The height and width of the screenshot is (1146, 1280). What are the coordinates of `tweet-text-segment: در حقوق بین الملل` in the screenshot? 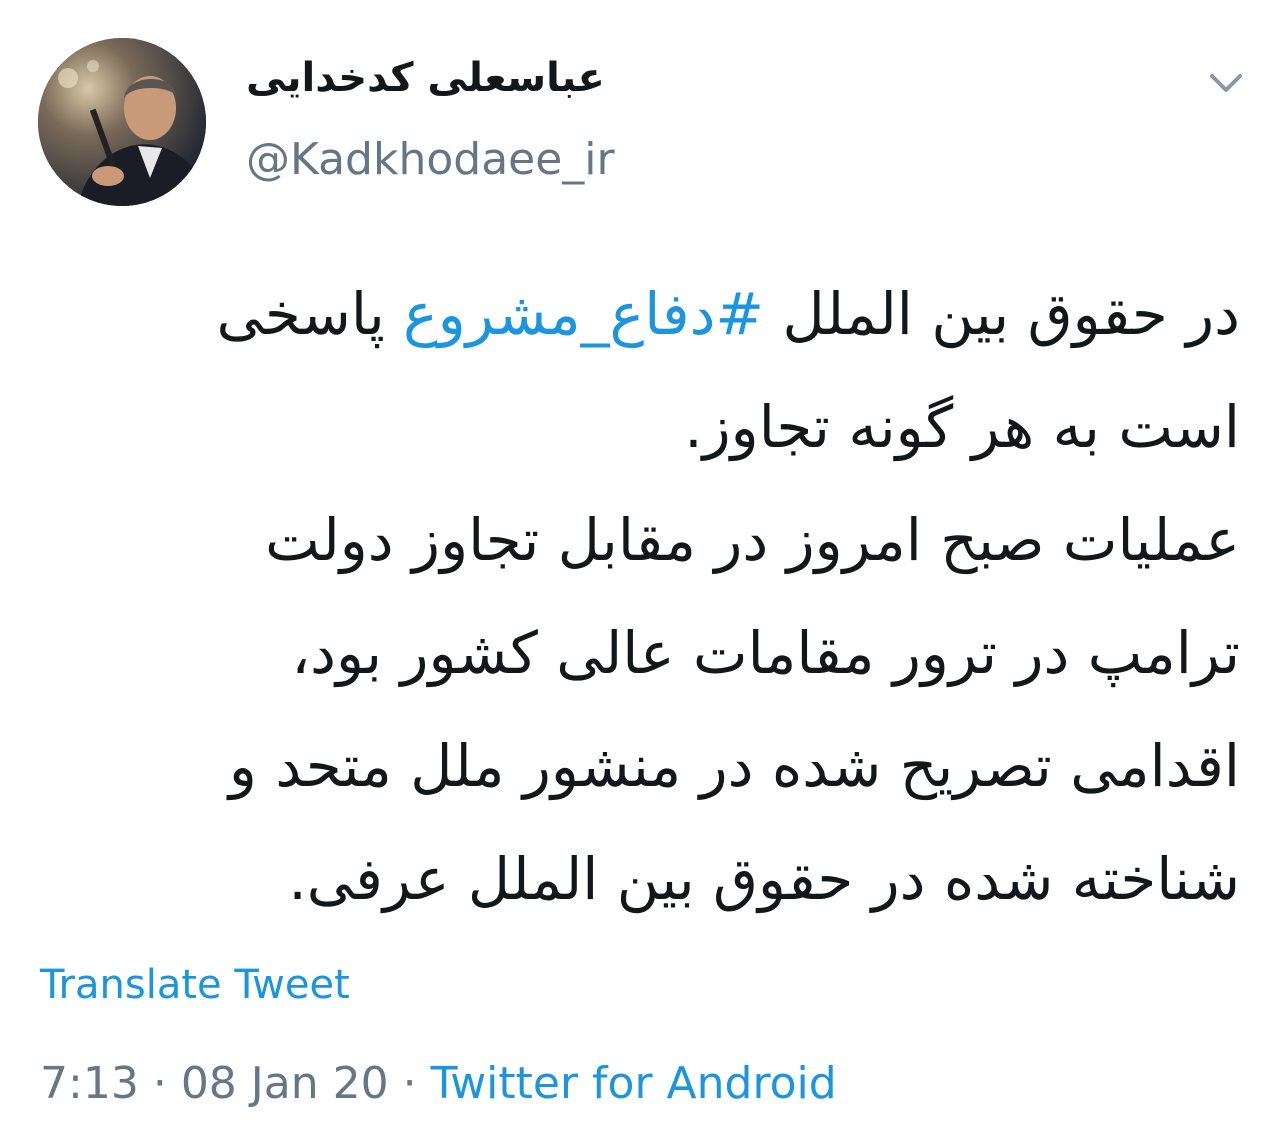 It's located at (1002, 314).